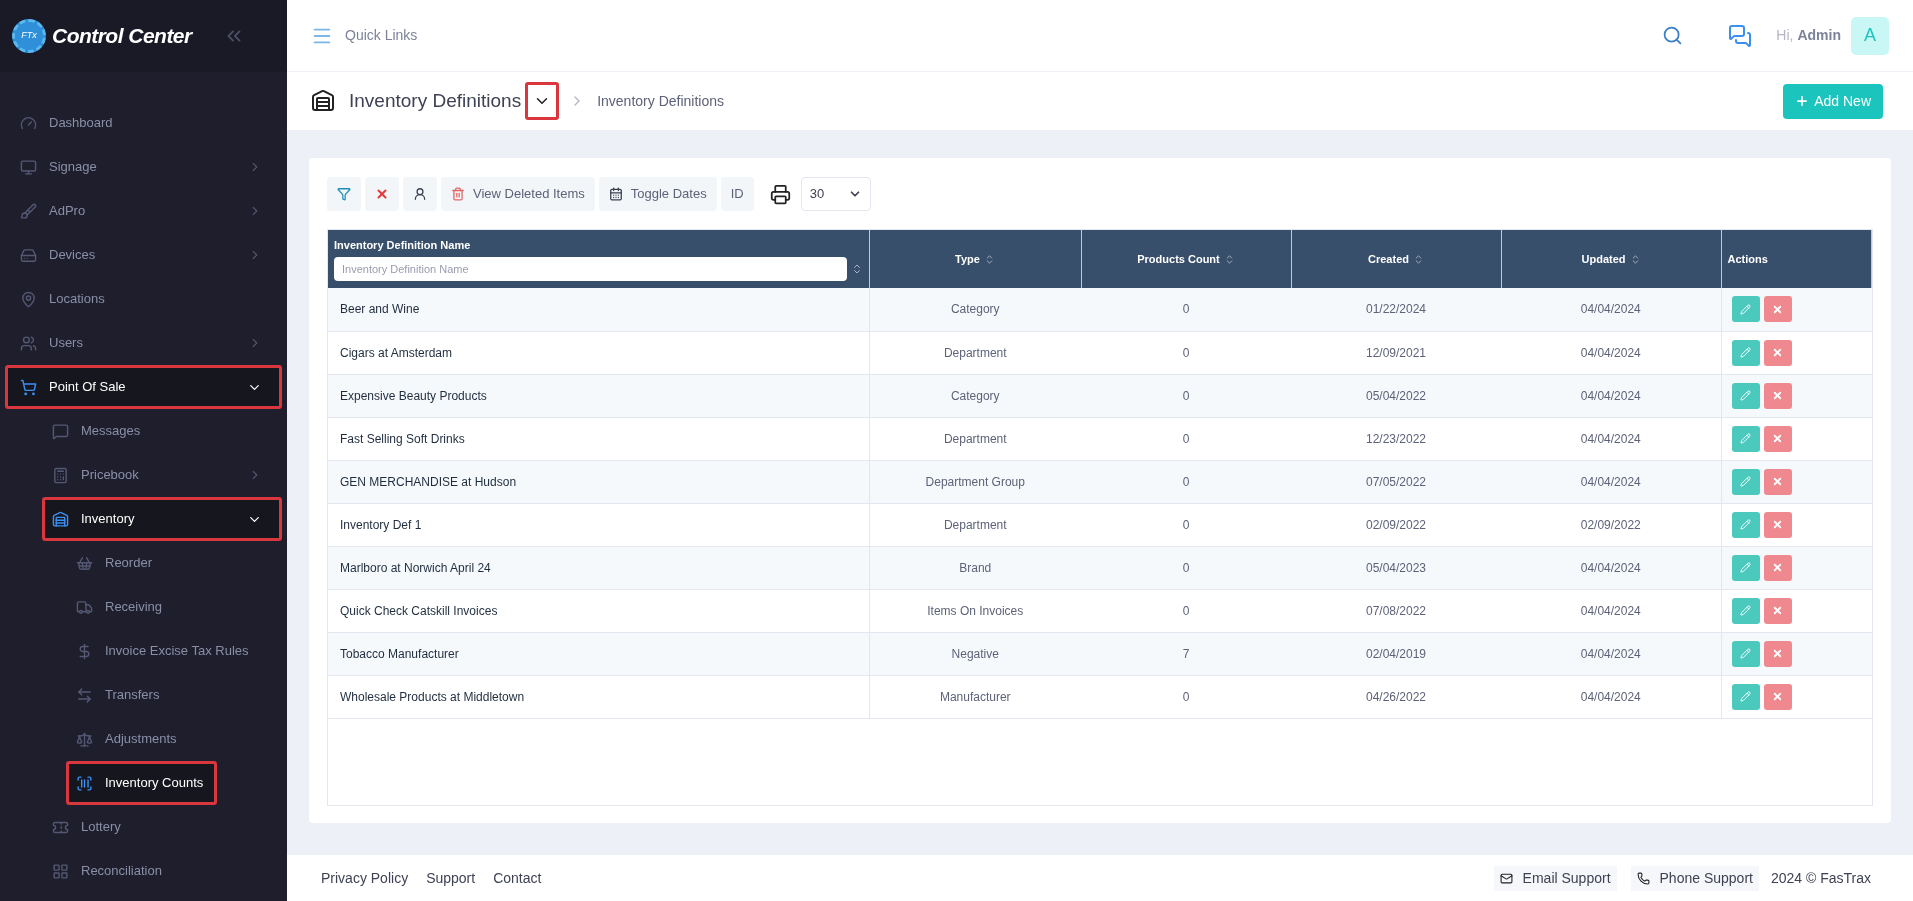 The width and height of the screenshot is (1913, 901). Describe the element at coordinates (162, 871) in the screenshot. I see `sidebar-item: Reconciliation` at that location.